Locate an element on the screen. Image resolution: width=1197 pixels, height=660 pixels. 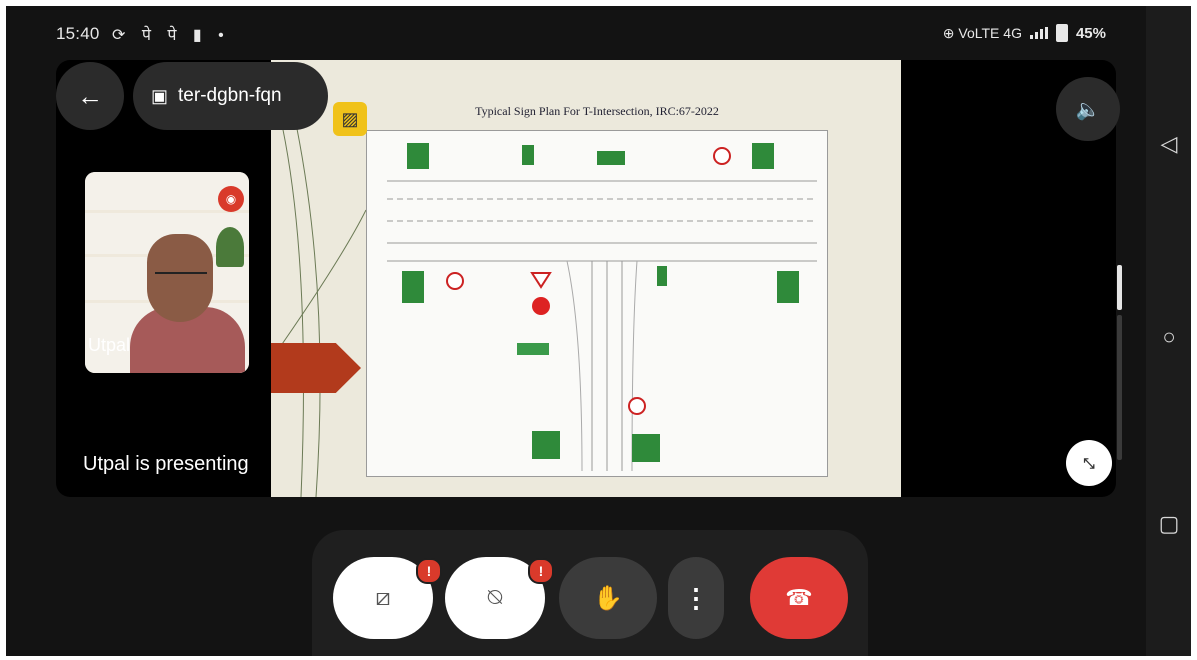
nav-home-icon: ○ is located at coordinates (1169, 337).